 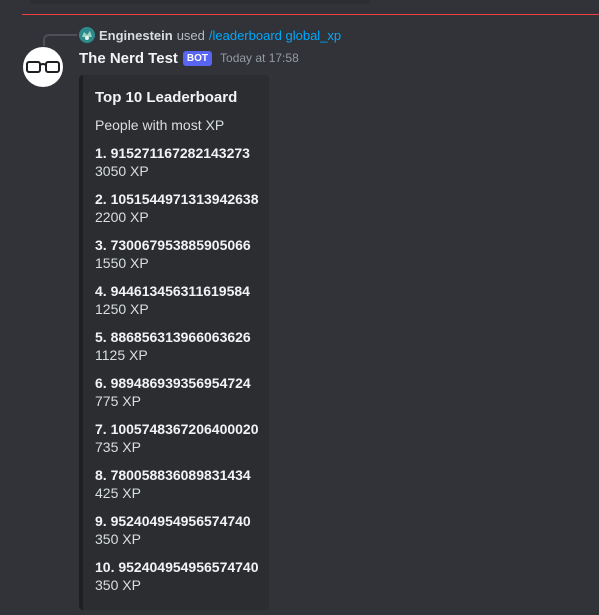 What do you see at coordinates (173, 245) in the screenshot?
I see `field-name: 3. 730067953885905066` at bounding box center [173, 245].